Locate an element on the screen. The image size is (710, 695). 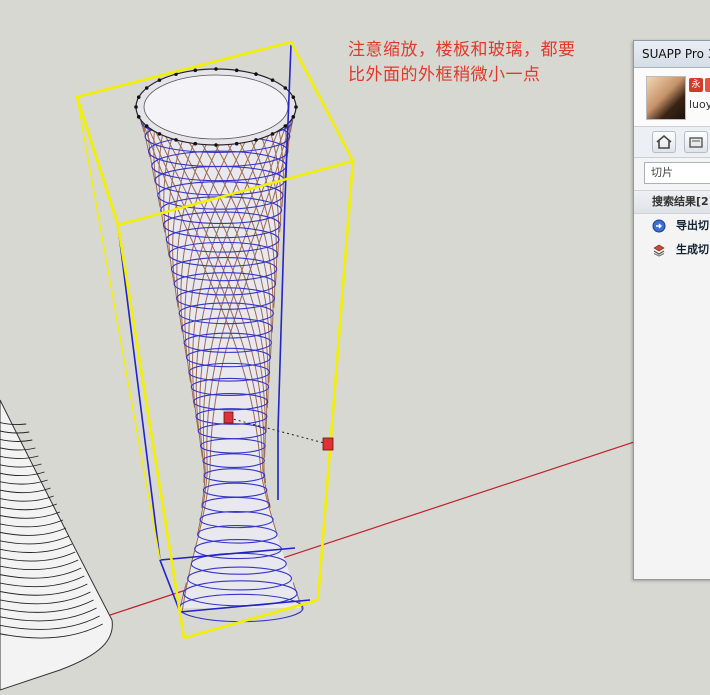
home-icon is located at coordinates (664, 141).